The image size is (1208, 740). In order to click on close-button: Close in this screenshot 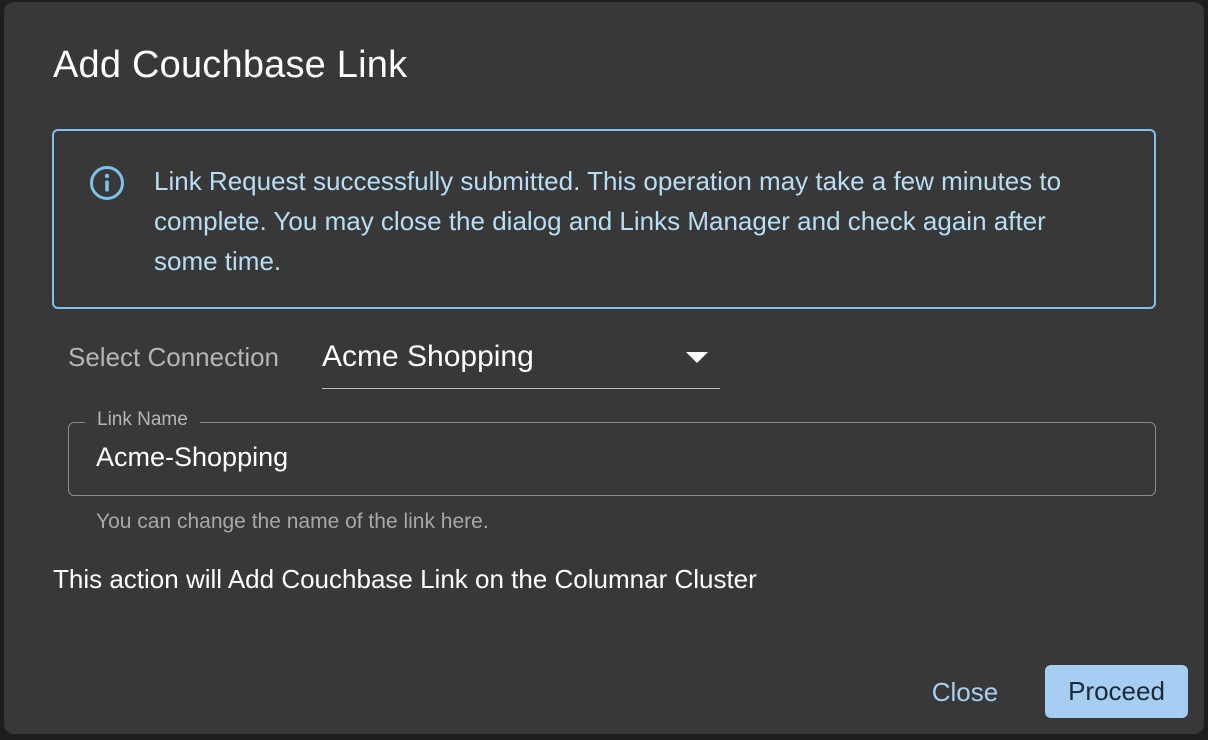, I will do `click(965, 692)`.